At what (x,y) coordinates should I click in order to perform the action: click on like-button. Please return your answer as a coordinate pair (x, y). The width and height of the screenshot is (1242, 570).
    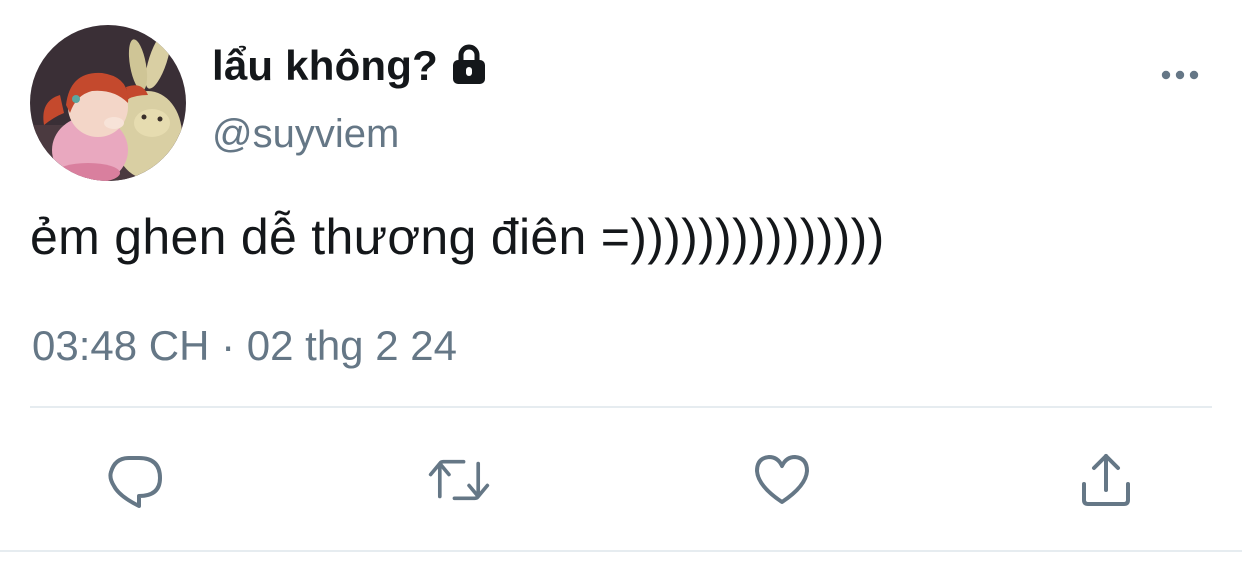
    Looking at the image, I should click on (782, 480).